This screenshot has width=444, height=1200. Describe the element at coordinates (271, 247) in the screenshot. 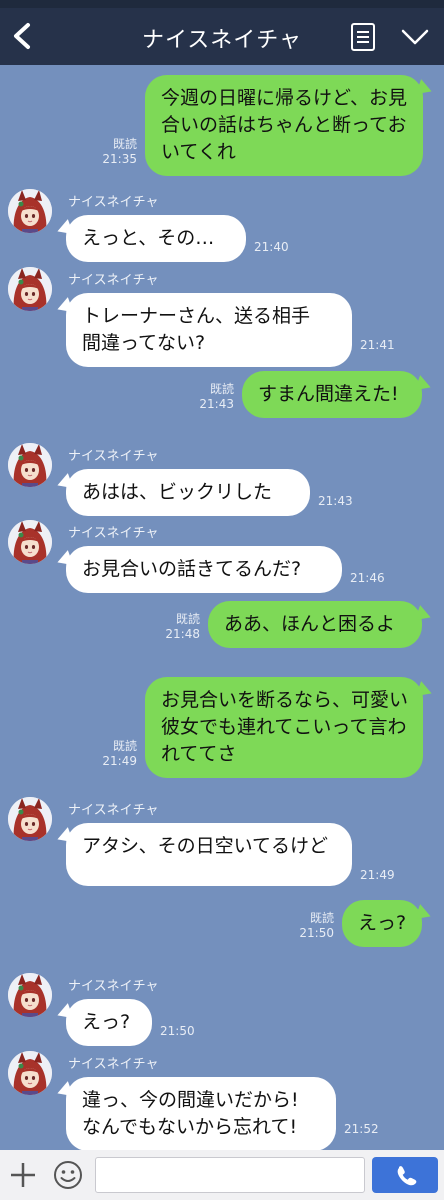

I see `message-time: 21:40` at that location.